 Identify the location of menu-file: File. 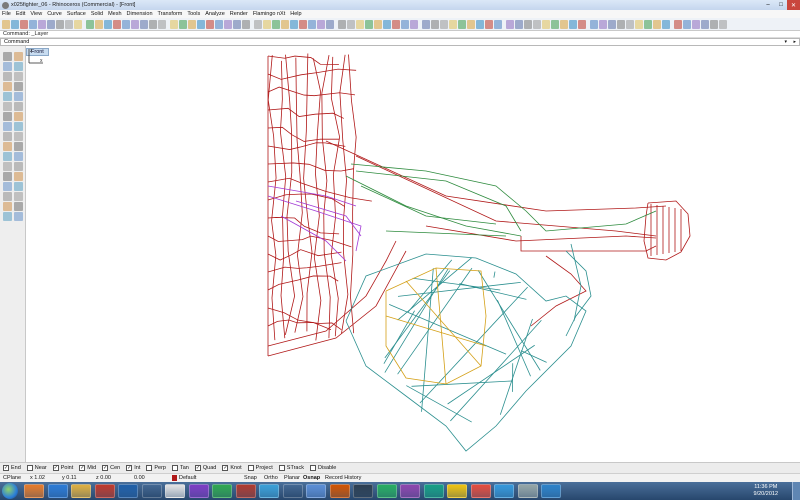
(6, 14).